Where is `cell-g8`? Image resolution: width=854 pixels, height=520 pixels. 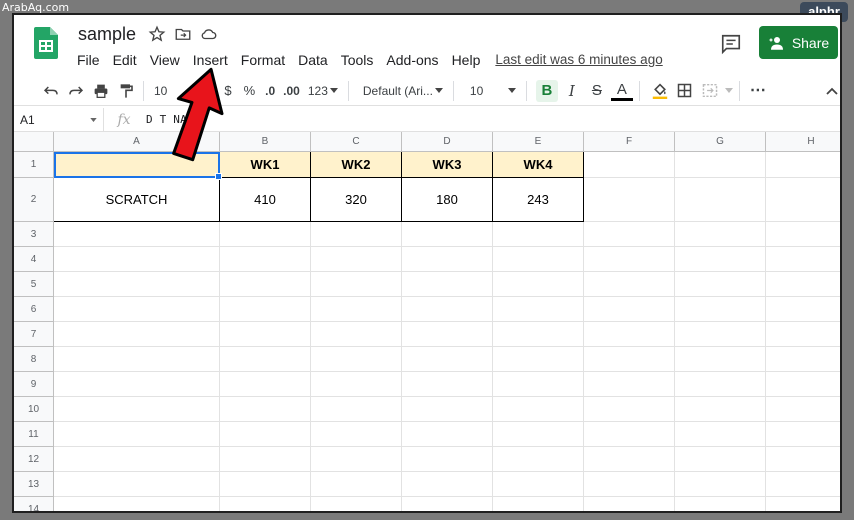 cell-g8 is located at coordinates (720, 359).